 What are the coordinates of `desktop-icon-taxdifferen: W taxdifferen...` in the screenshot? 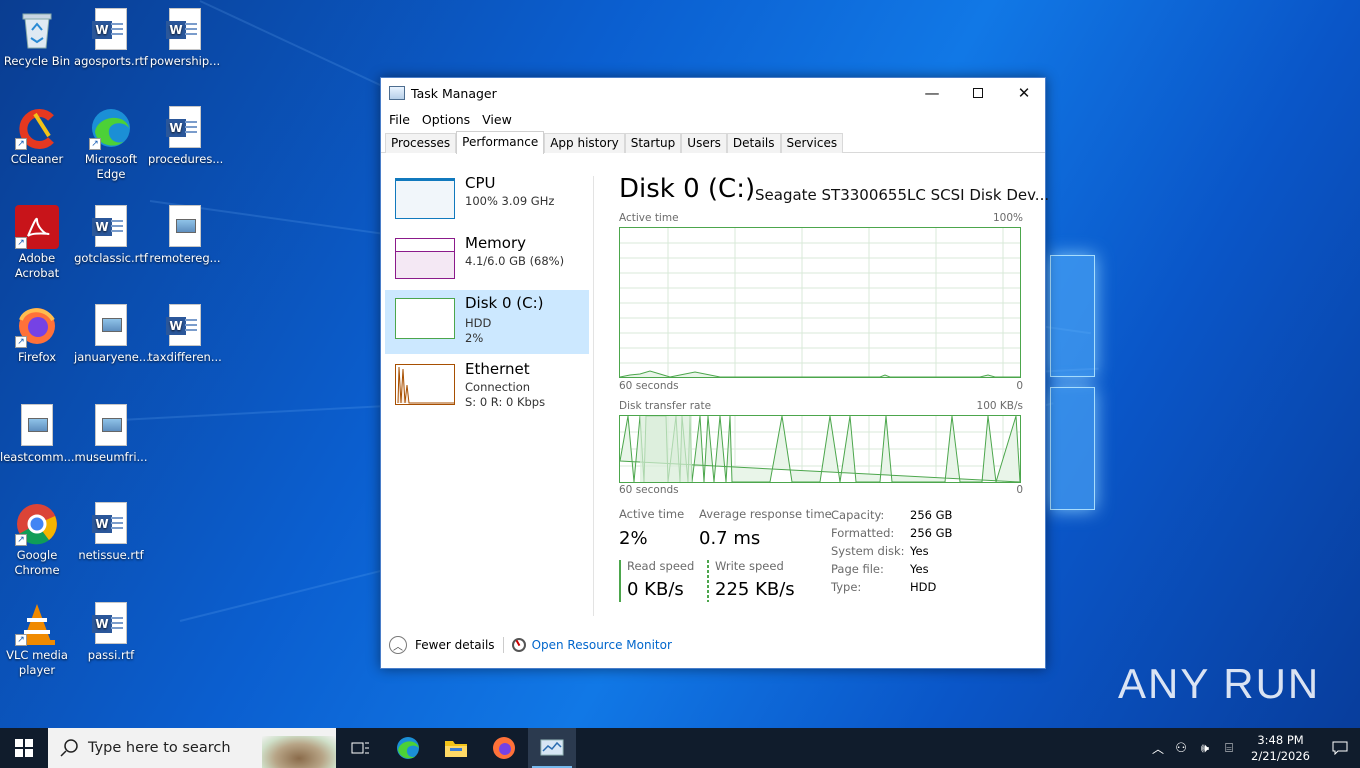 It's located at (185, 334).